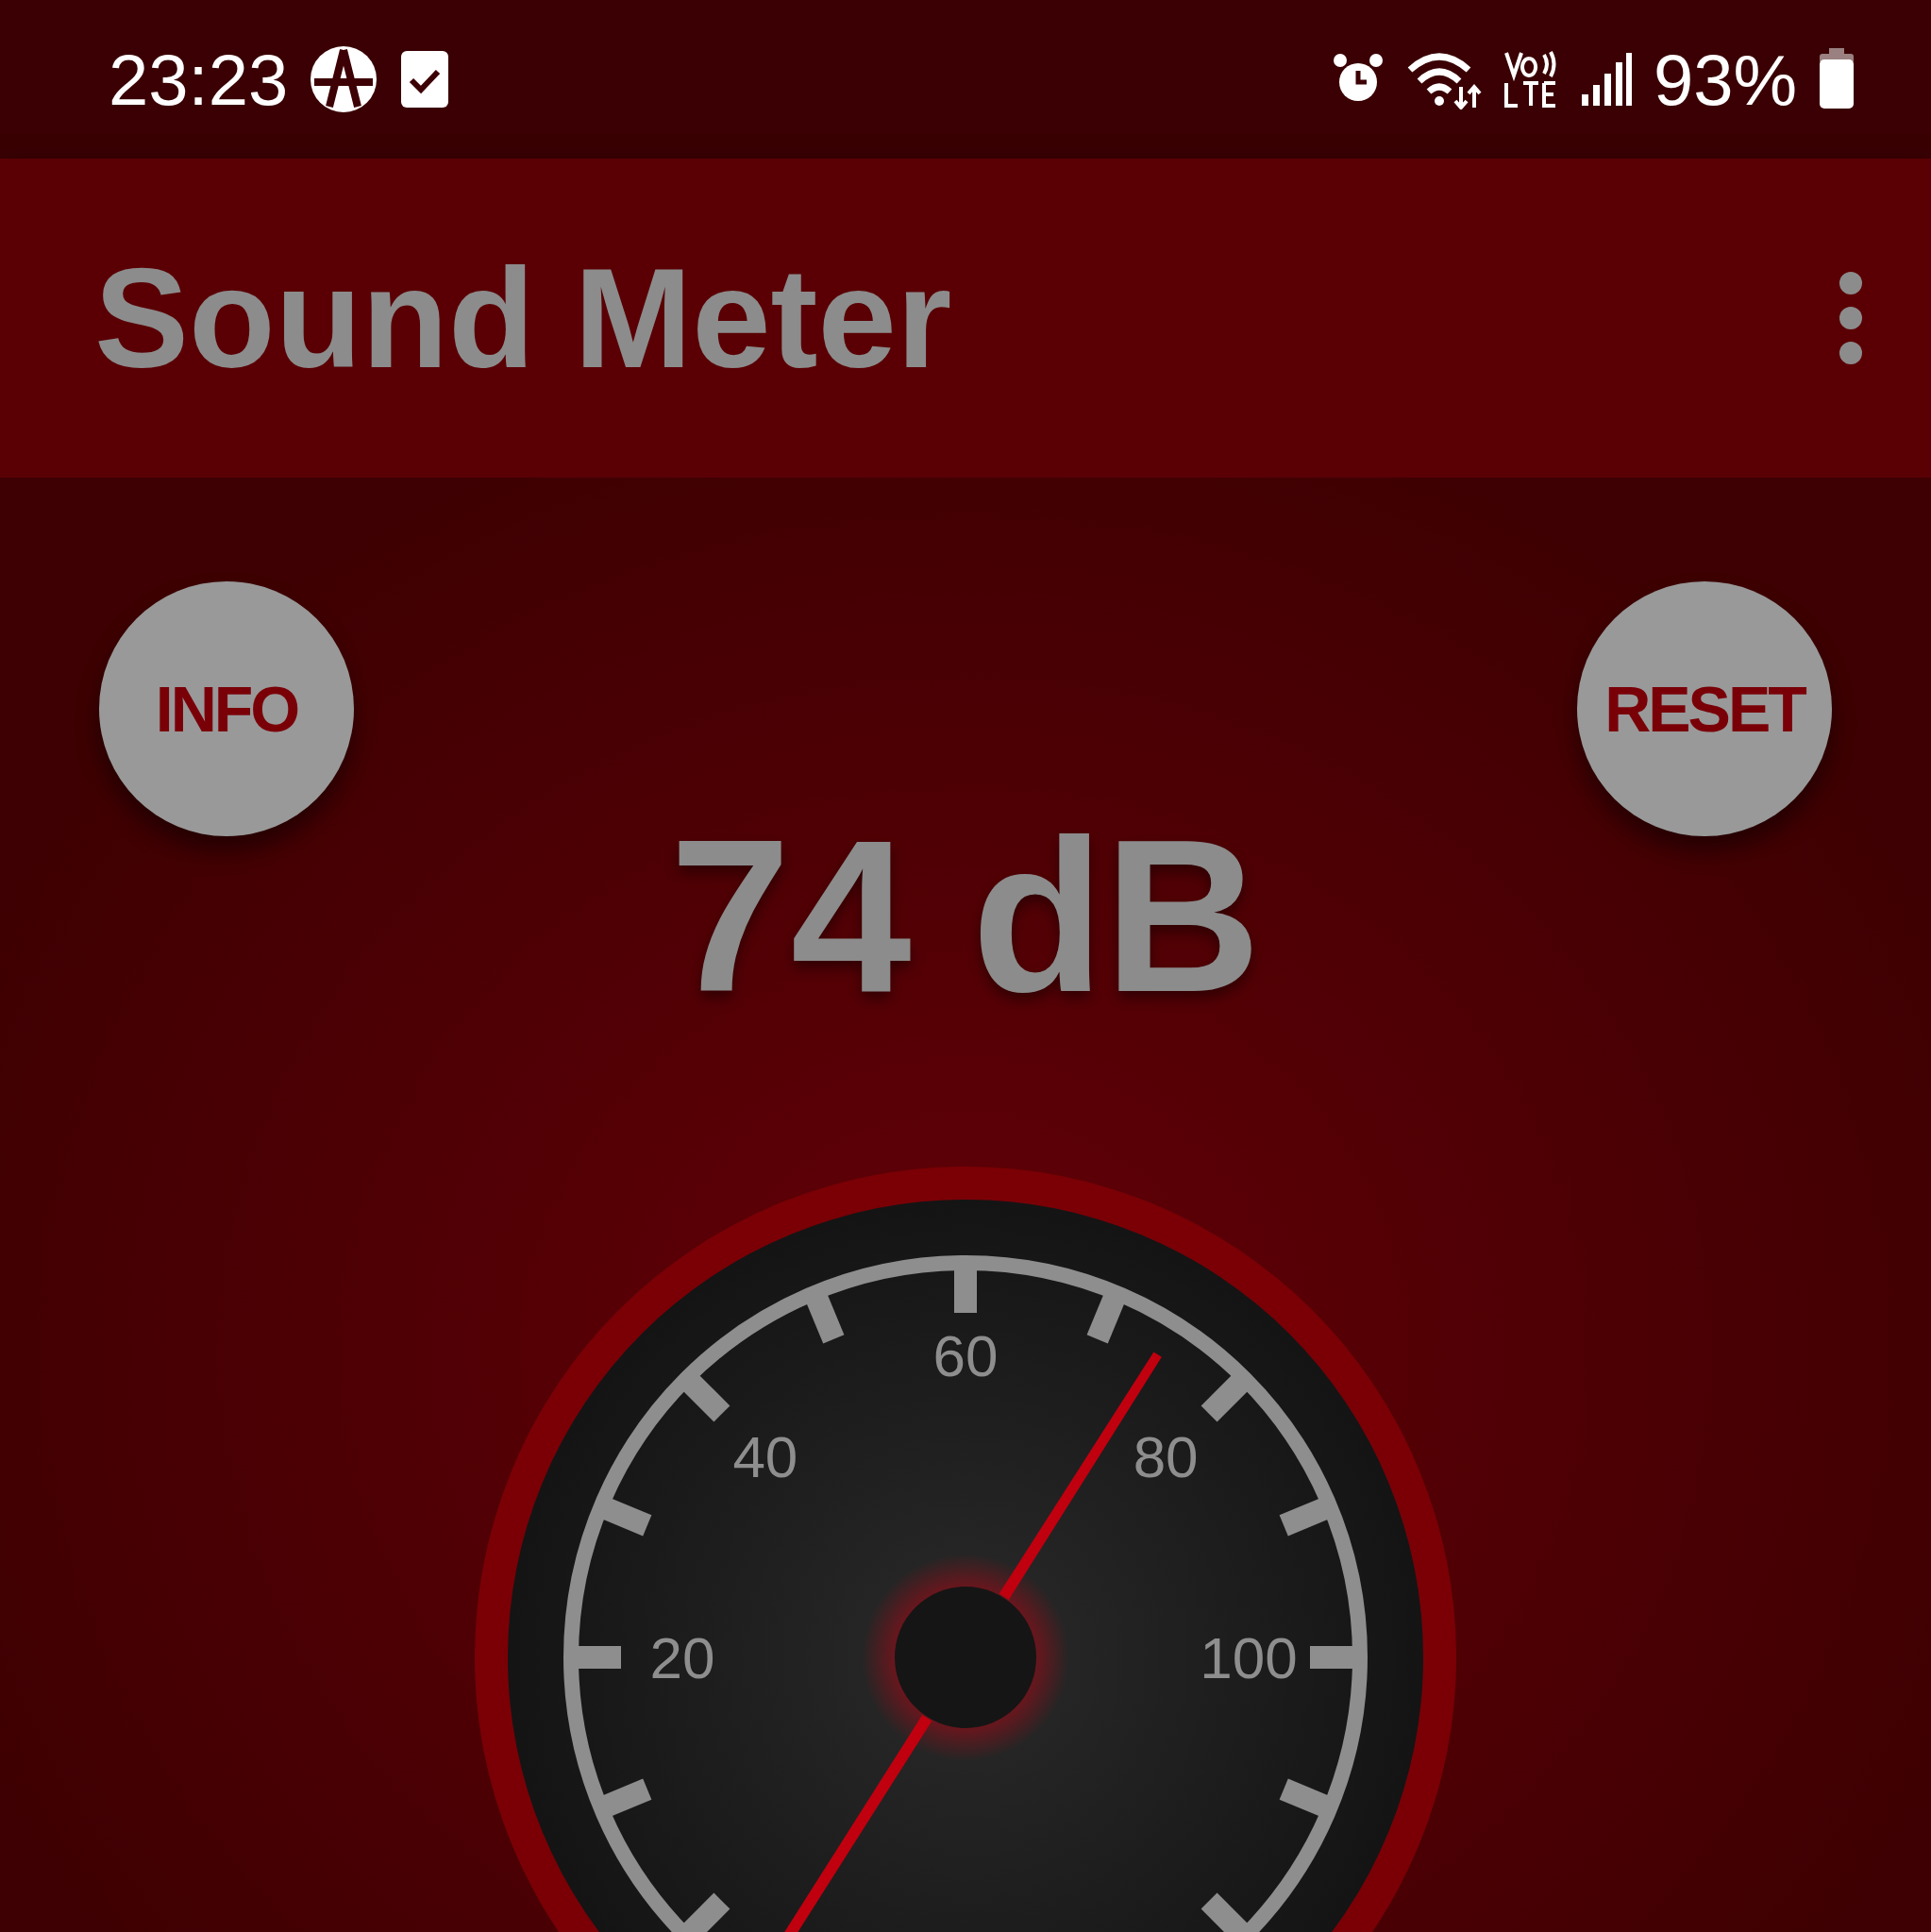  What do you see at coordinates (1606, 79) in the screenshot?
I see `signal-icon` at bounding box center [1606, 79].